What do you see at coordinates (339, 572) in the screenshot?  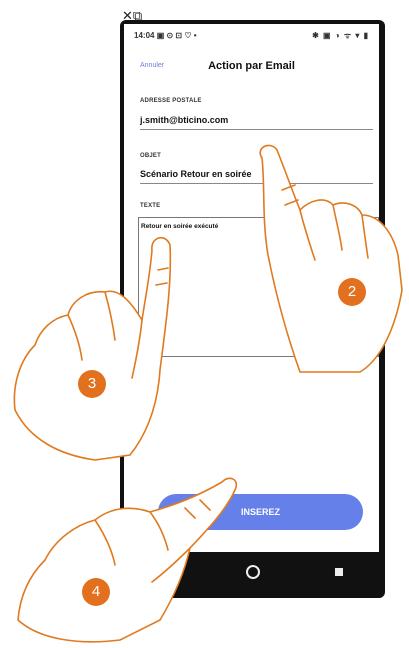 I see `recents-icon` at bounding box center [339, 572].